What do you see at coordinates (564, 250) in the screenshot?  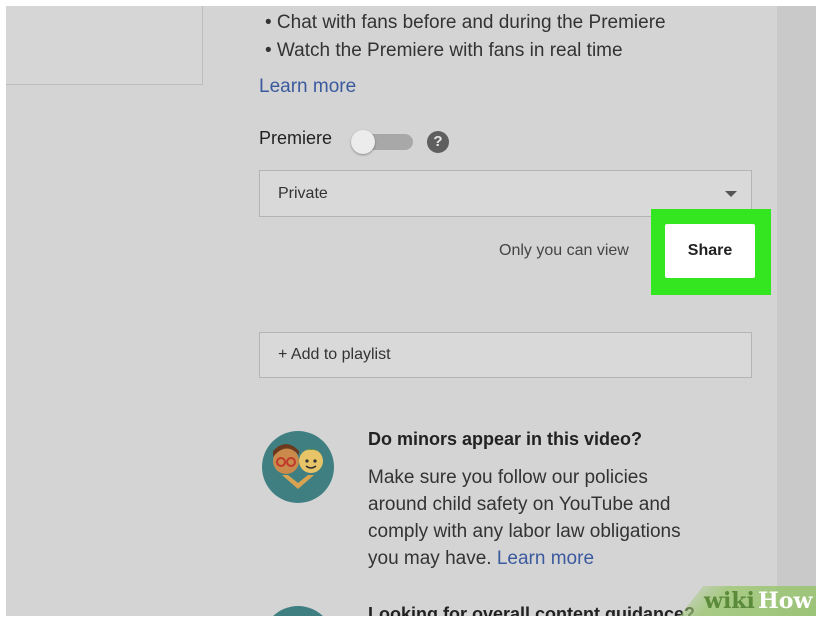 I see `visibility-note: Only you can view` at bounding box center [564, 250].